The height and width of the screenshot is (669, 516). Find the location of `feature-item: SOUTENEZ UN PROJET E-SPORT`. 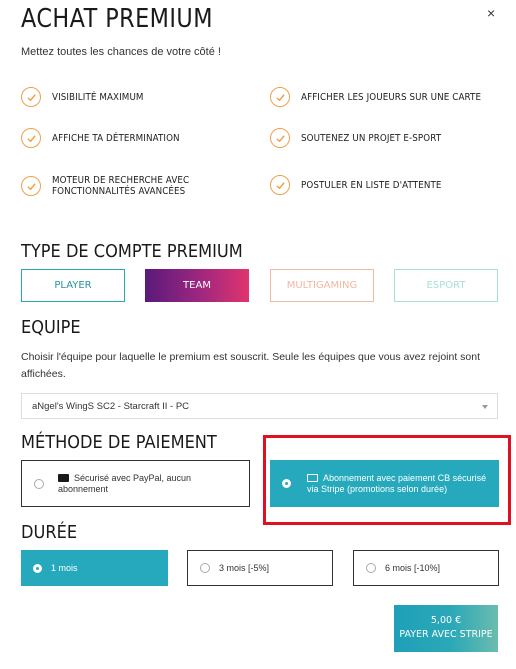

feature-item: SOUTENEZ UN PROJET E-SPORT is located at coordinates (390, 138).